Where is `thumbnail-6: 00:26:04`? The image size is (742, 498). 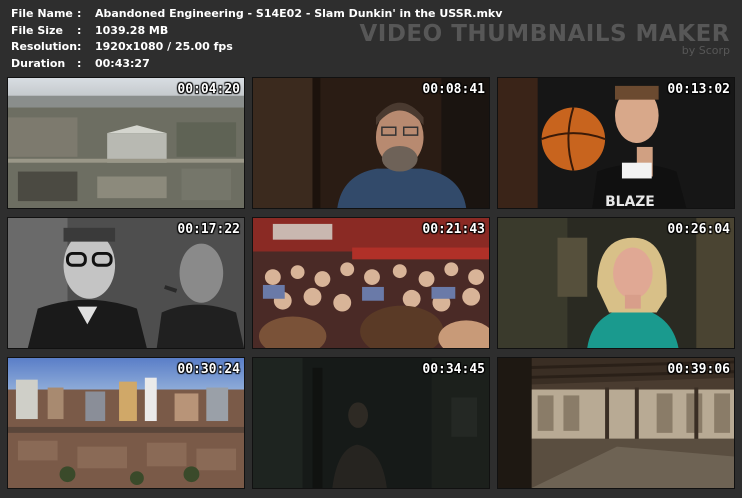 thumbnail-6: 00:26:04 is located at coordinates (616, 283).